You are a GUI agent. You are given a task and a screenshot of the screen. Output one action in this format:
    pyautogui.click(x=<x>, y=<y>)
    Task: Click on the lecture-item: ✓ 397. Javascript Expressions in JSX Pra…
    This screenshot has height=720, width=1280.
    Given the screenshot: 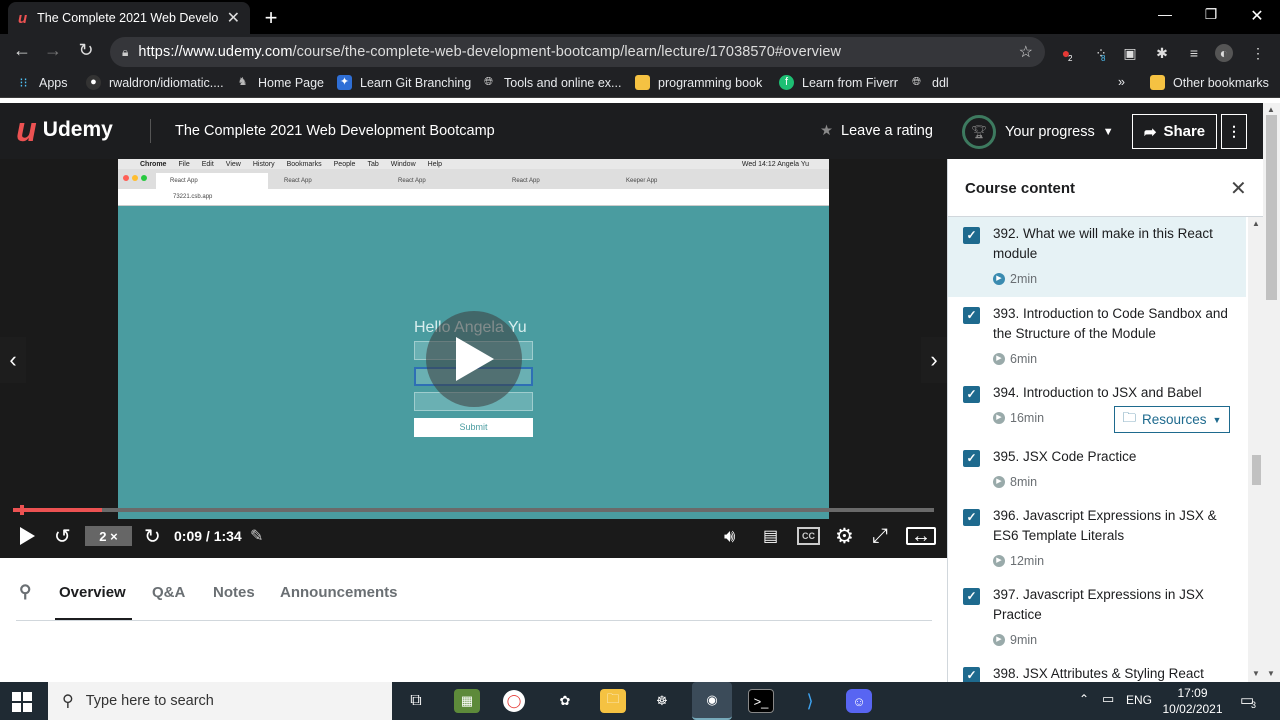 What is the action you would take?
    pyautogui.click(x=1097, y=617)
    